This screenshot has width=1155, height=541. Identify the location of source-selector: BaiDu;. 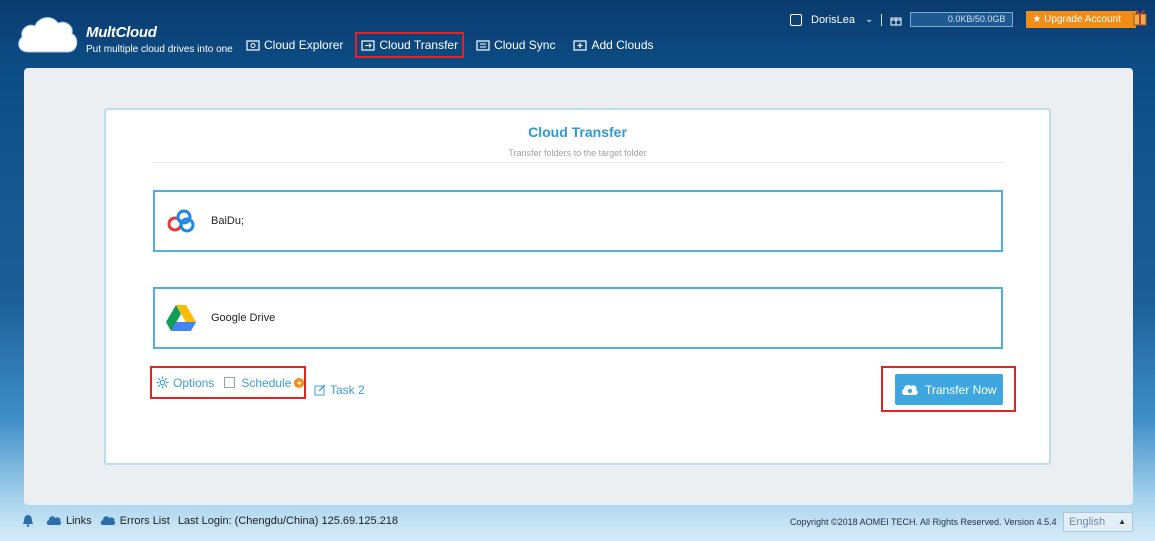
(578, 221).